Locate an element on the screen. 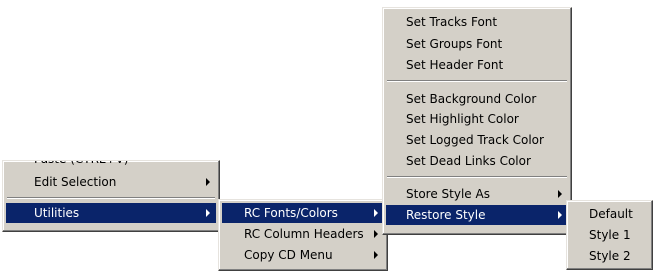 The height and width of the screenshot is (271, 653). menu-item-style-1: Style 1 is located at coordinates (609, 235).